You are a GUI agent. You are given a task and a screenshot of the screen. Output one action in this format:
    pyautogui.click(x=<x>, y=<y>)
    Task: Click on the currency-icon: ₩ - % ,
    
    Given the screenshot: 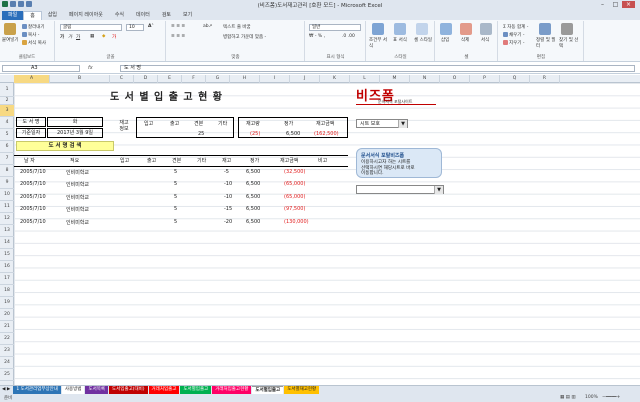 What is the action you would take?
    pyautogui.click(x=317, y=36)
    